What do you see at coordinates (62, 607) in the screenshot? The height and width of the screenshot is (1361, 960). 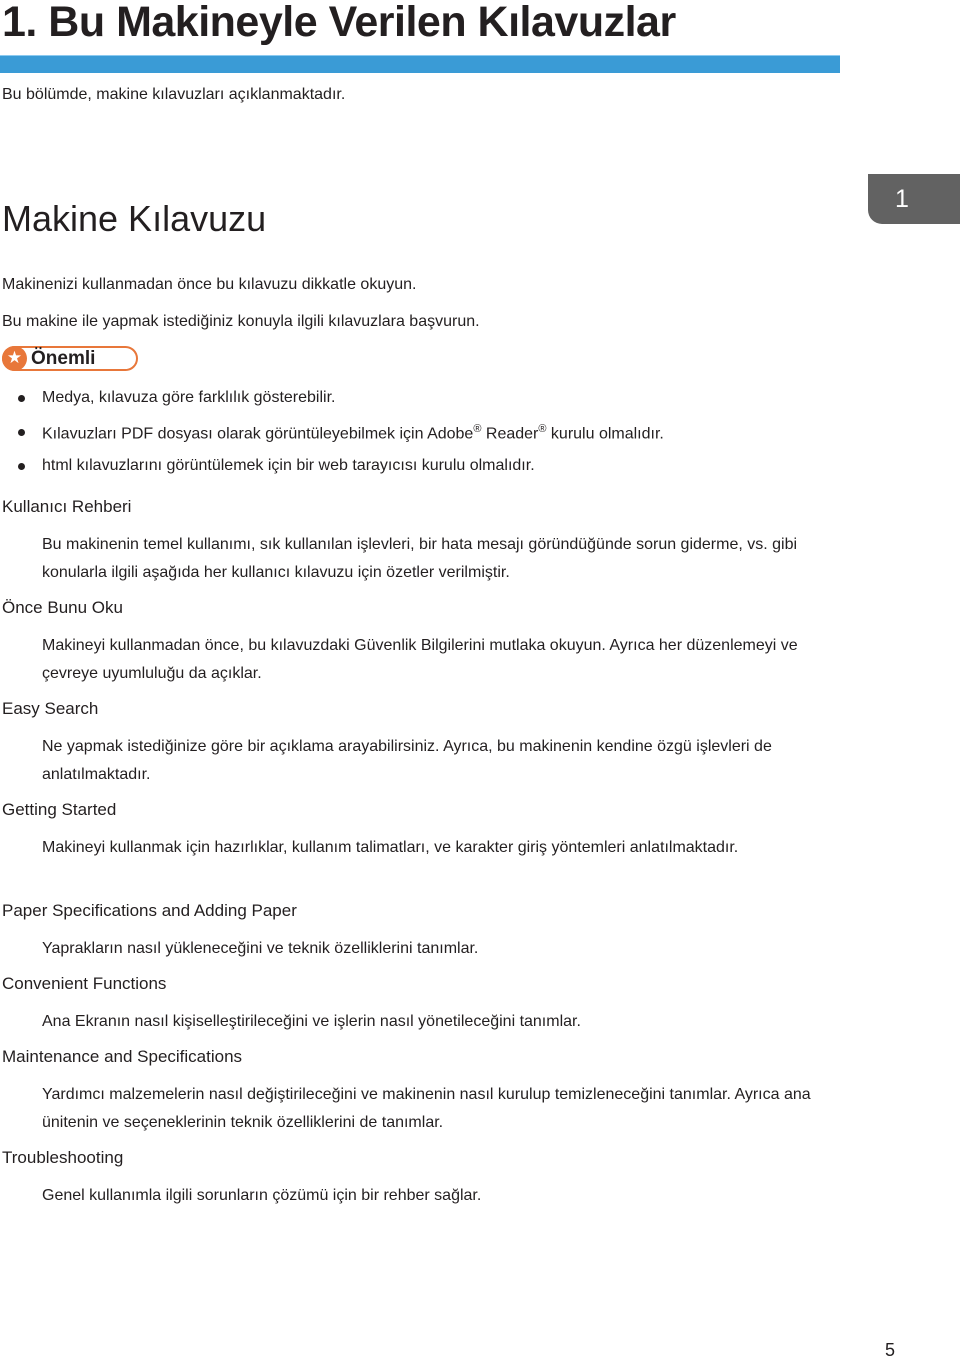 I see `manual-term: Önce Bunu Oku` at bounding box center [62, 607].